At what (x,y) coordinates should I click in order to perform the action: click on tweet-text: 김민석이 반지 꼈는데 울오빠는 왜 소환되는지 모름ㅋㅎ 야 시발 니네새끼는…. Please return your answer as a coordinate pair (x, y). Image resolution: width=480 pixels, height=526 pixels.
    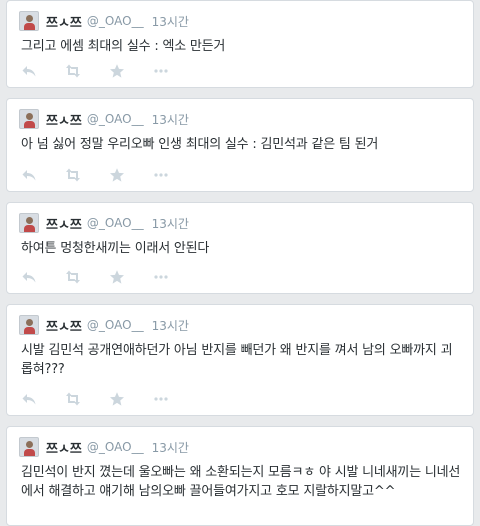
    Looking at the image, I should click on (241, 482).